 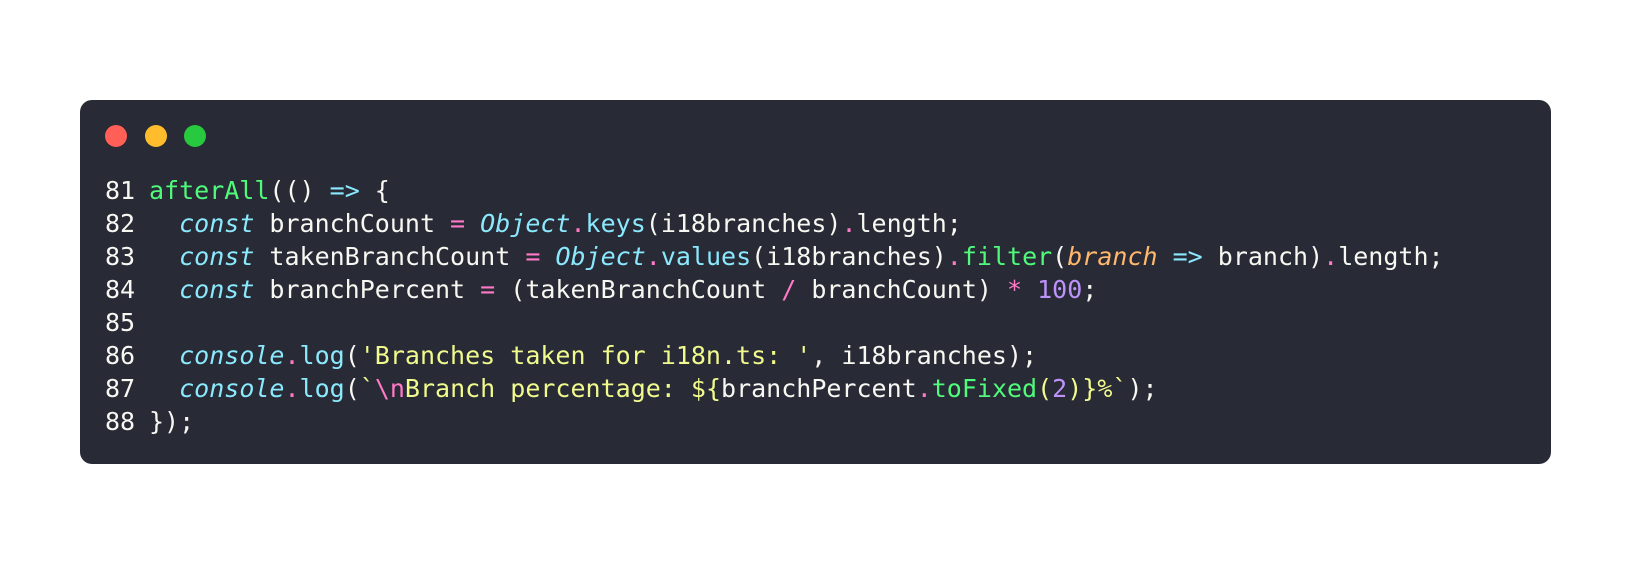 What do you see at coordinates (774, 421) in the screenshot?
I see `code-line: 88});` at bounding box center [774, 421].